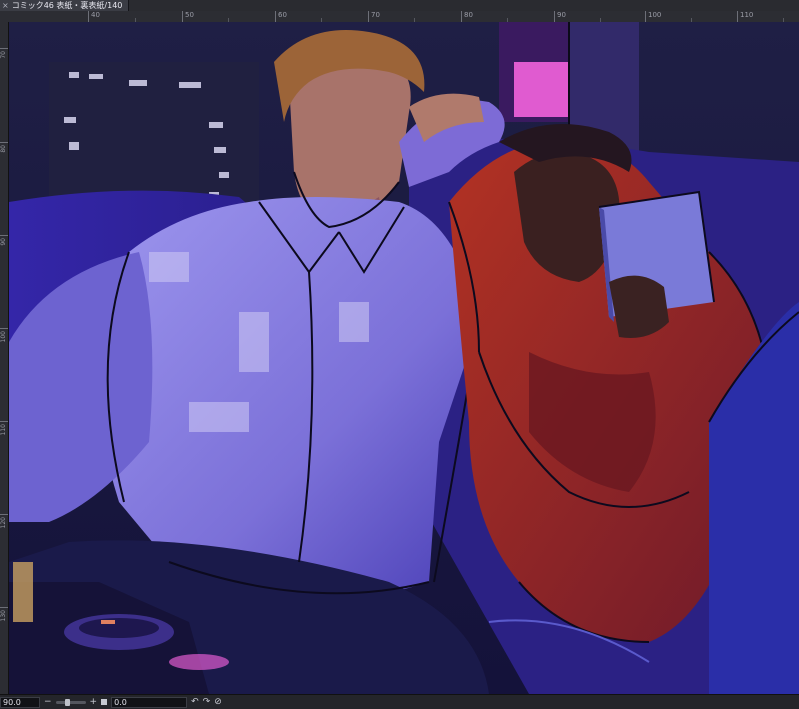 This screenshot has height=709, width=799. What do you see at coordinates (4, 358) in the screenshot?
I see `vertical-ruler: 70 80 90 100 110 120 130` at bounding box center [4, 358].